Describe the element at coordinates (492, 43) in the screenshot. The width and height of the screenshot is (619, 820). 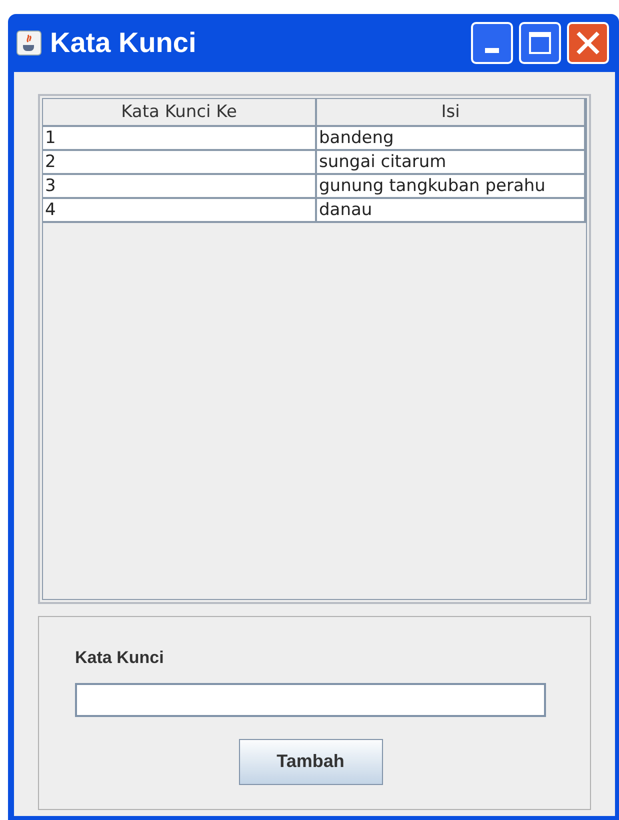
I see `minimize-button` at that location.